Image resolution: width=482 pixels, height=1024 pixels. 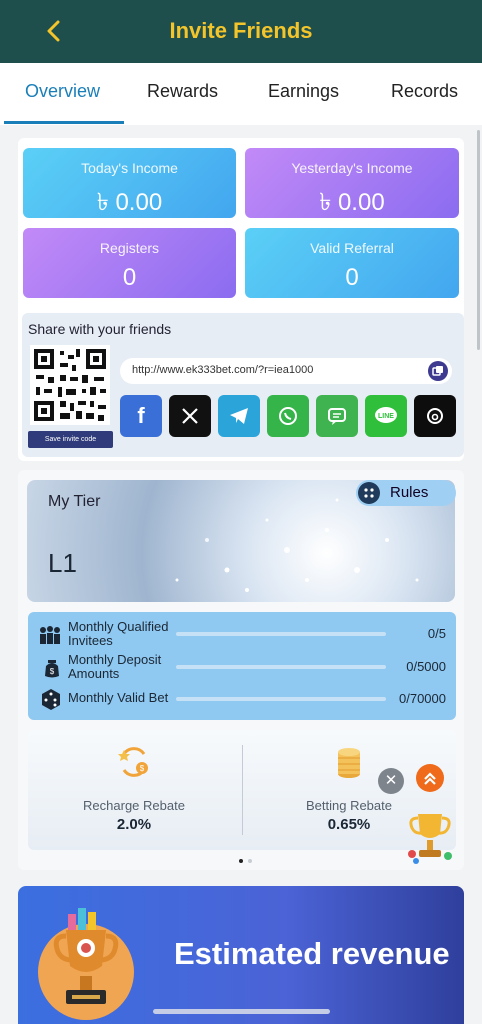 What do you see at coordinates (134, 824) in the screenshot?
I see `recharge-rebate-value: 2.0%` at bounding box center [134, 824].